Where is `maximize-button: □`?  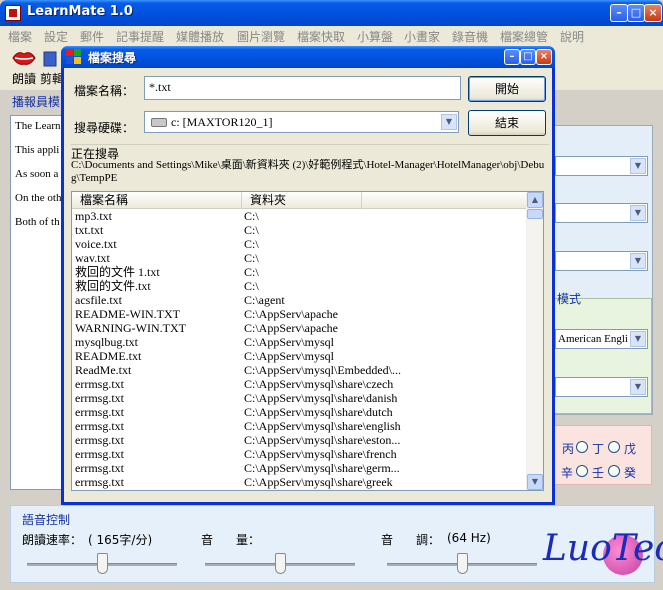
maximize-button: □ is located at coordinates (636, 13).